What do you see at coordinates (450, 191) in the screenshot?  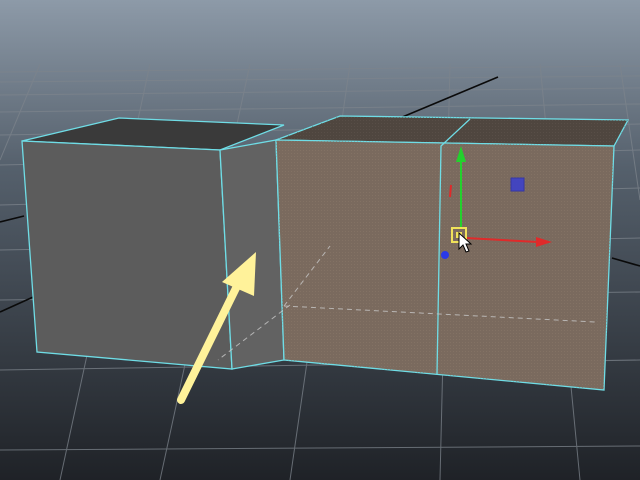 I see `x-axis-tick` at bounding box center [450, 191].